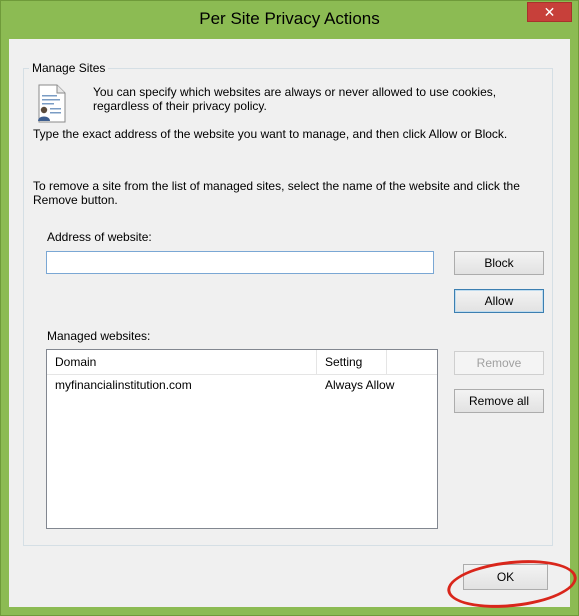 This screenshot has width=579, height=616. Describe the element at coordinates (352, 362) in the screenshot. I see `column-header-setting: Setting` at that location.